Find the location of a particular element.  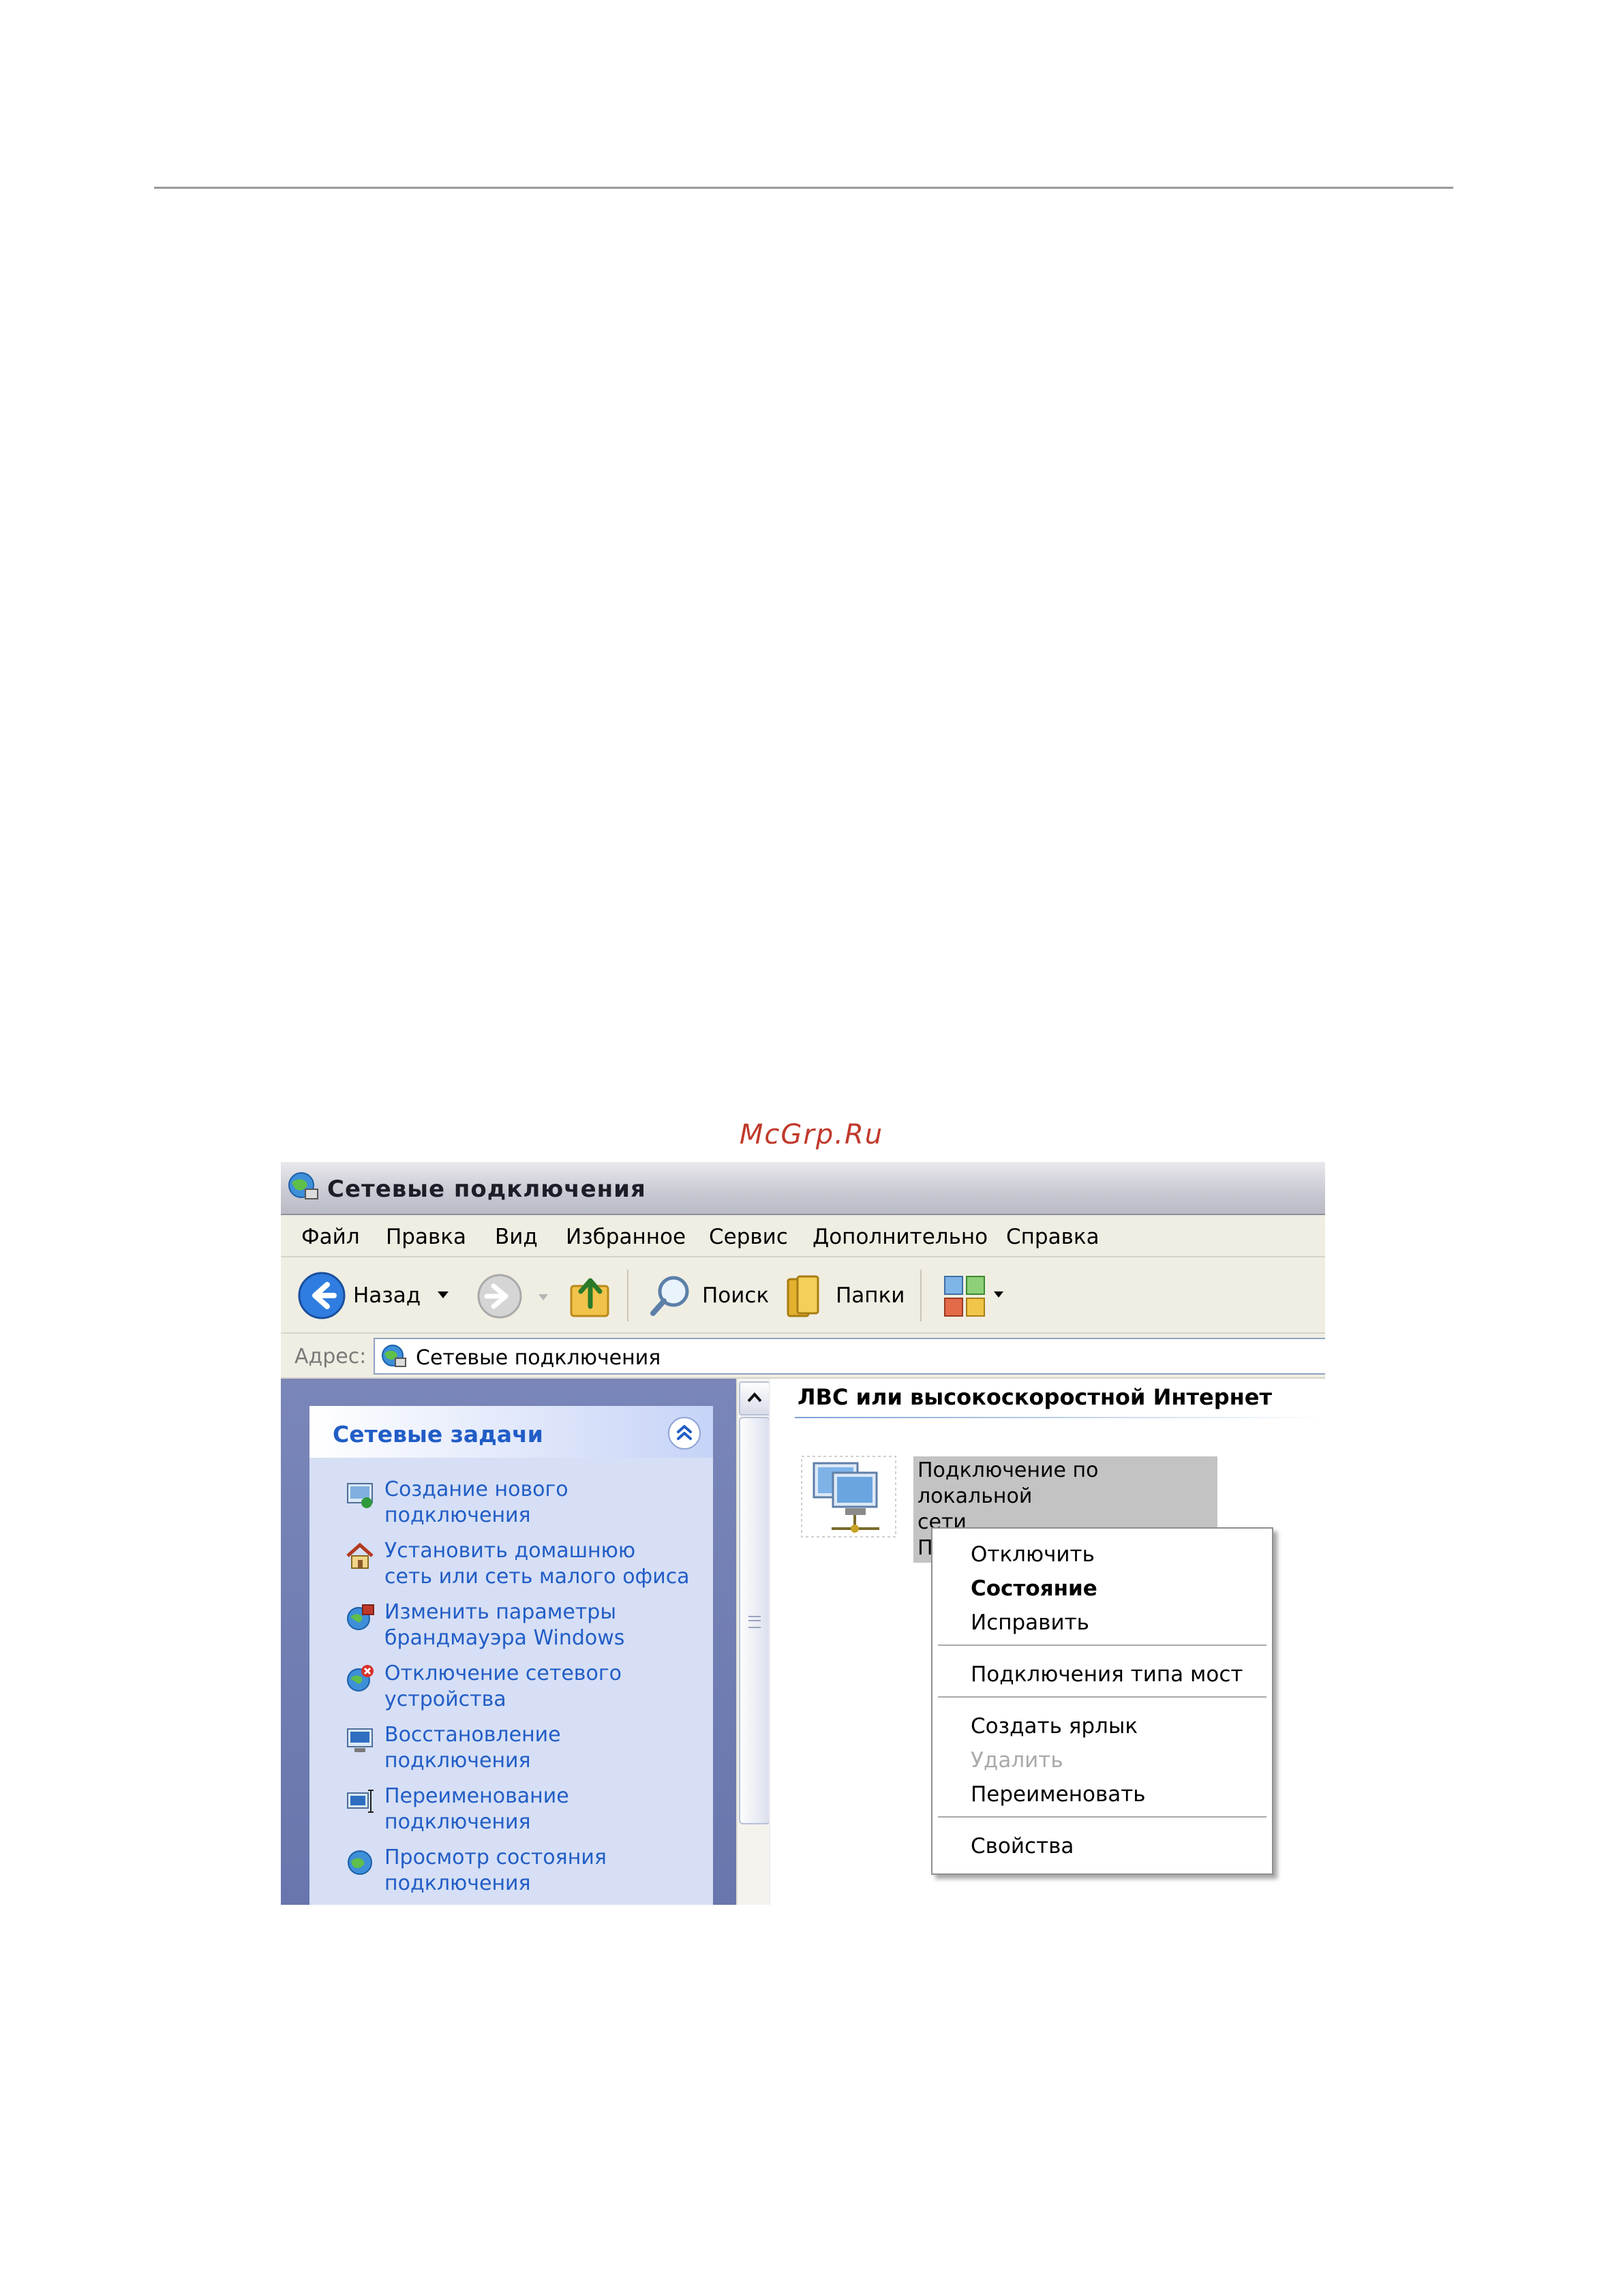

address-input: Сетевые подключения is located at coordinates (849, 1357).